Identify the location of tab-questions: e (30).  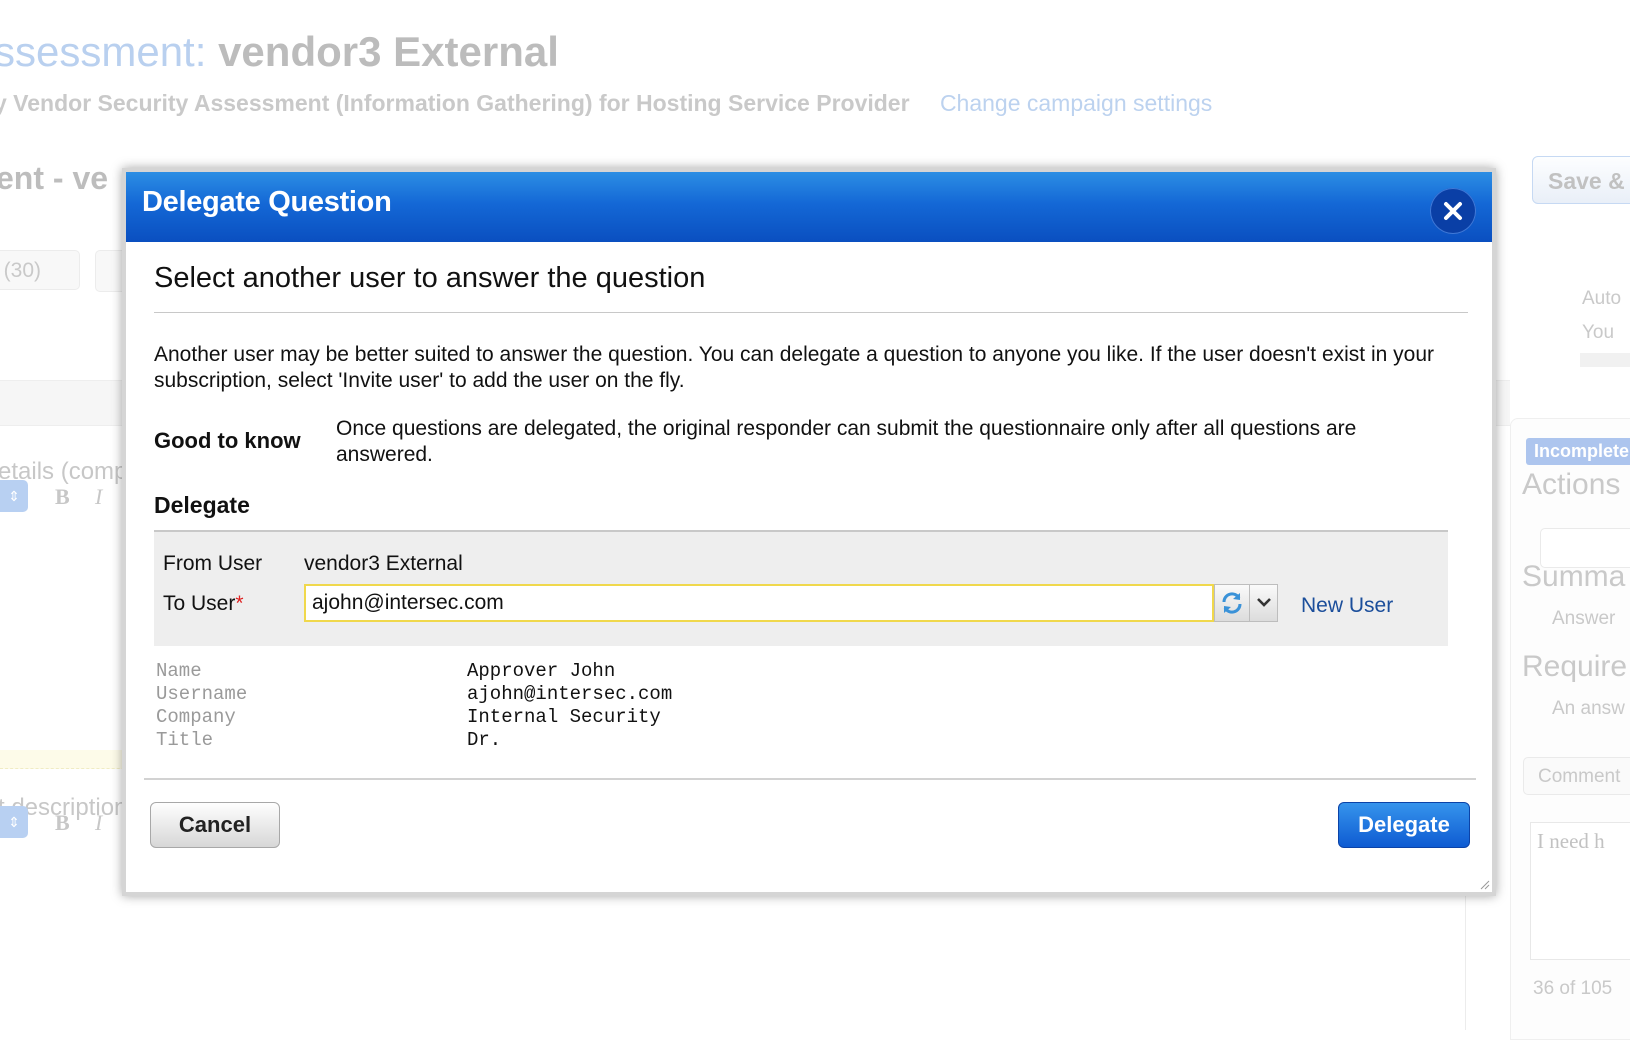
(40, 270).